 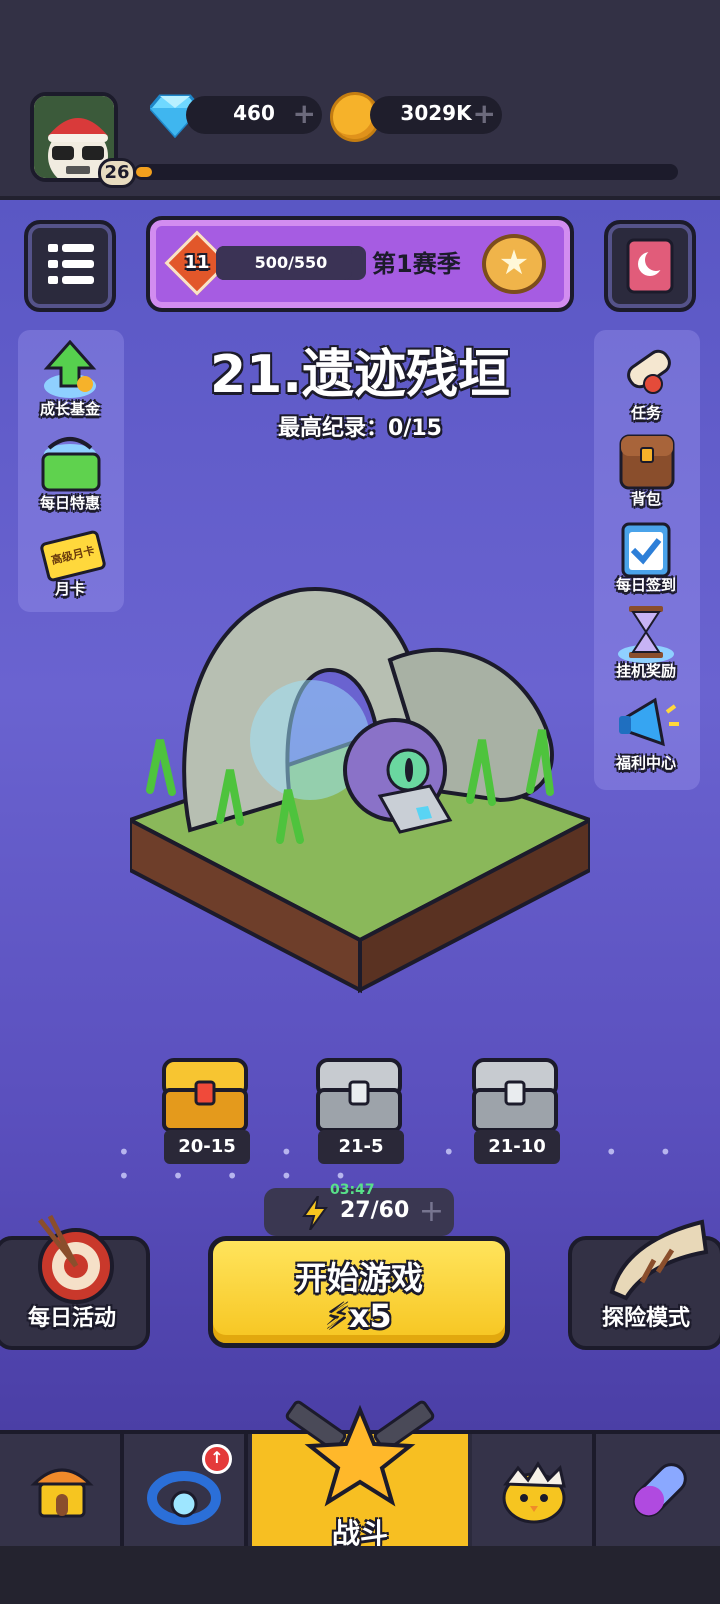 I want to click on daily-checkin-button: 每日签到, so click(x=646, y=555).